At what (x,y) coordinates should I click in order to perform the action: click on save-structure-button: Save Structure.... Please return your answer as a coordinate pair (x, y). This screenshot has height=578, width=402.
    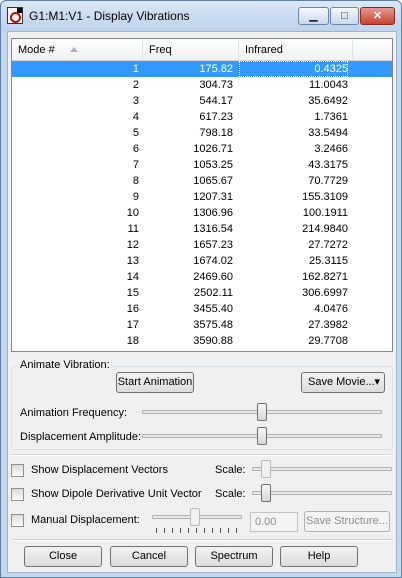
    Looking at the image, I should click on (347, 521).